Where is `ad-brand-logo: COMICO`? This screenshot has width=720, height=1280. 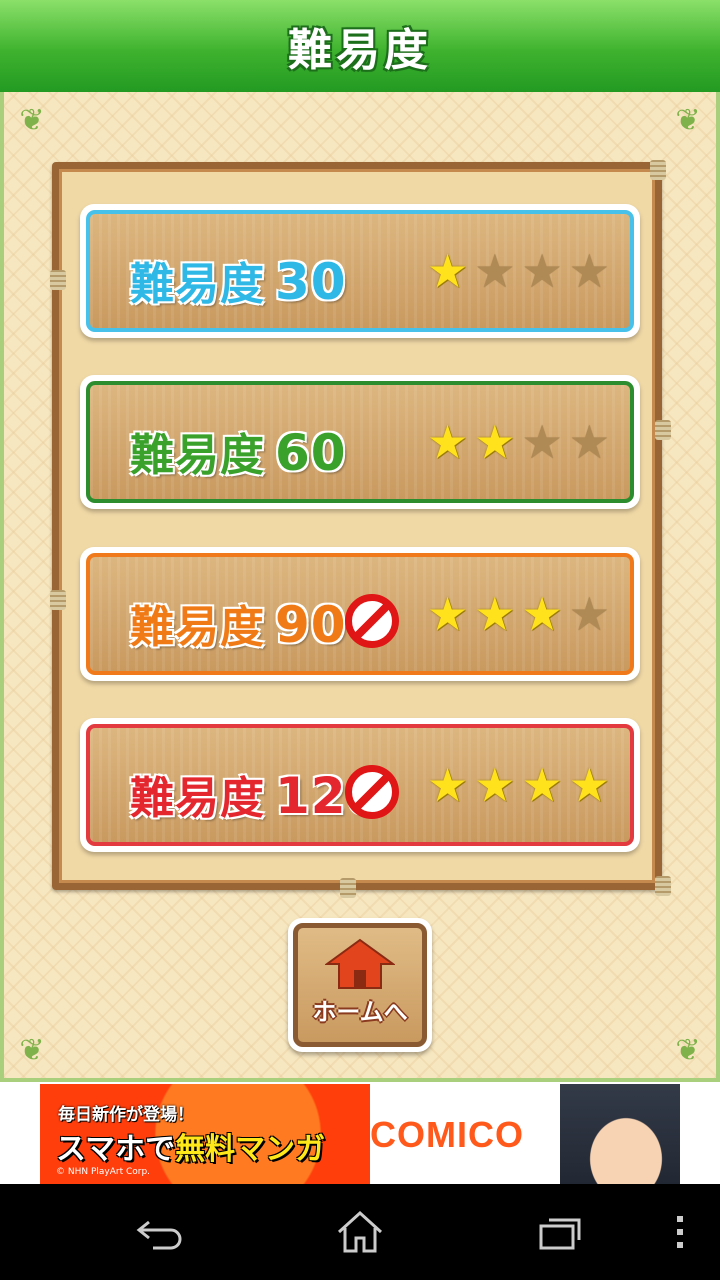 ad-brand-logo: COMICO is located at coordinates (447, 1134).